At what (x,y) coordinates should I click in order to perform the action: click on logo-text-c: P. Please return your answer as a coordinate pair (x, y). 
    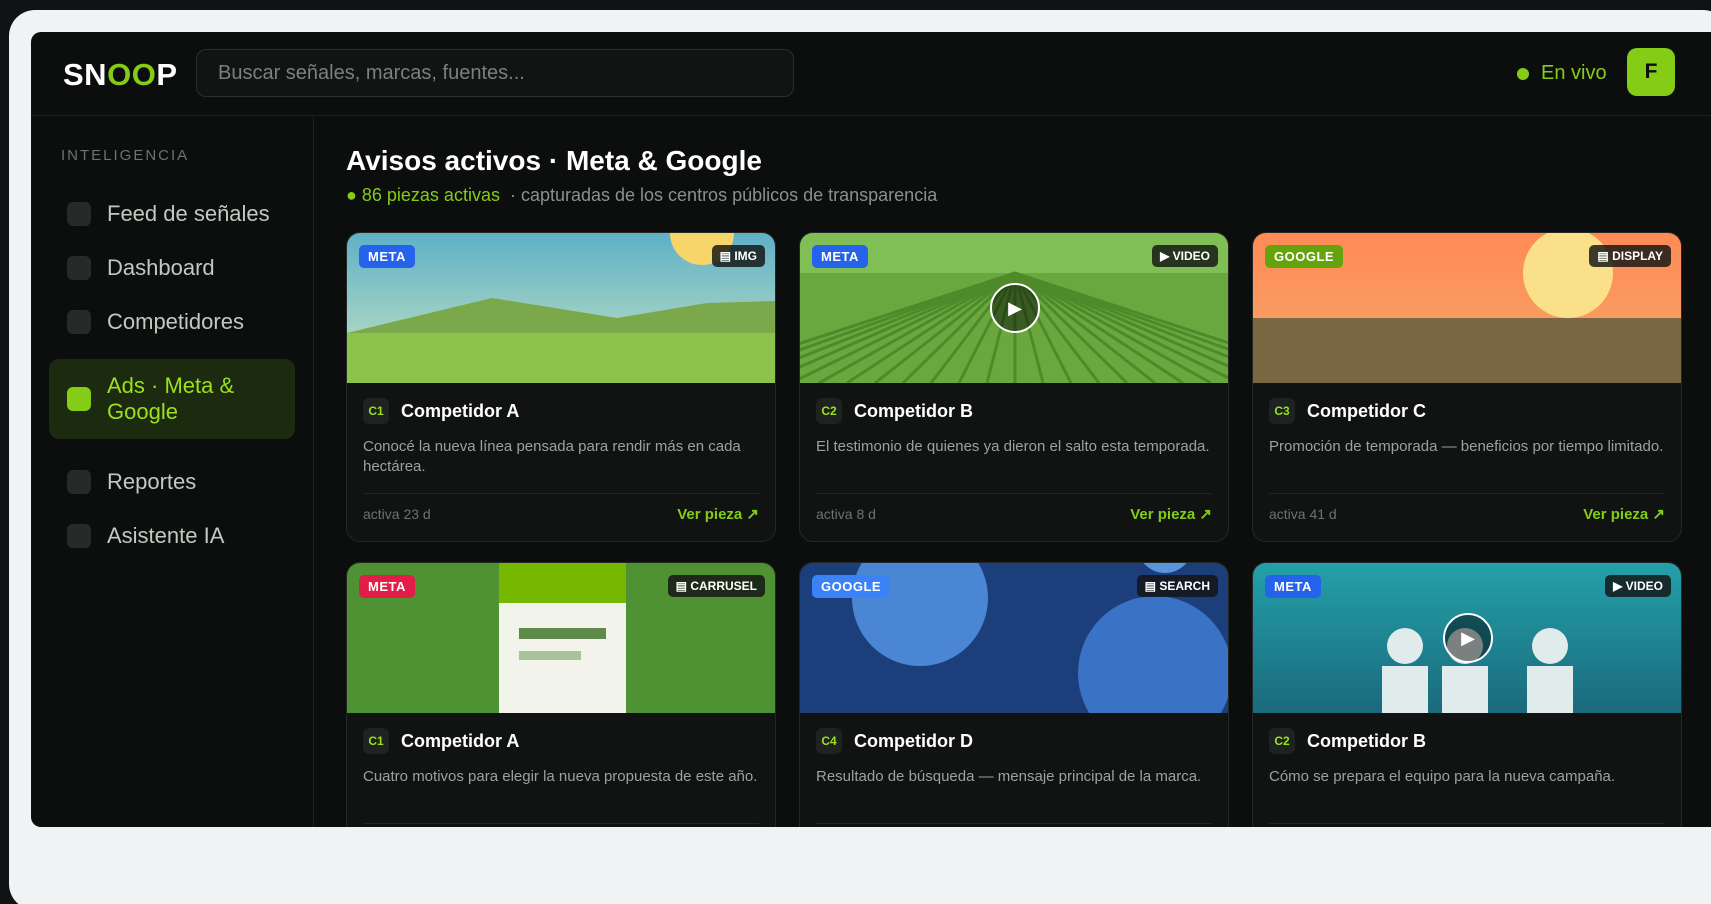
    Looking at the image, I should click on (167, 74).